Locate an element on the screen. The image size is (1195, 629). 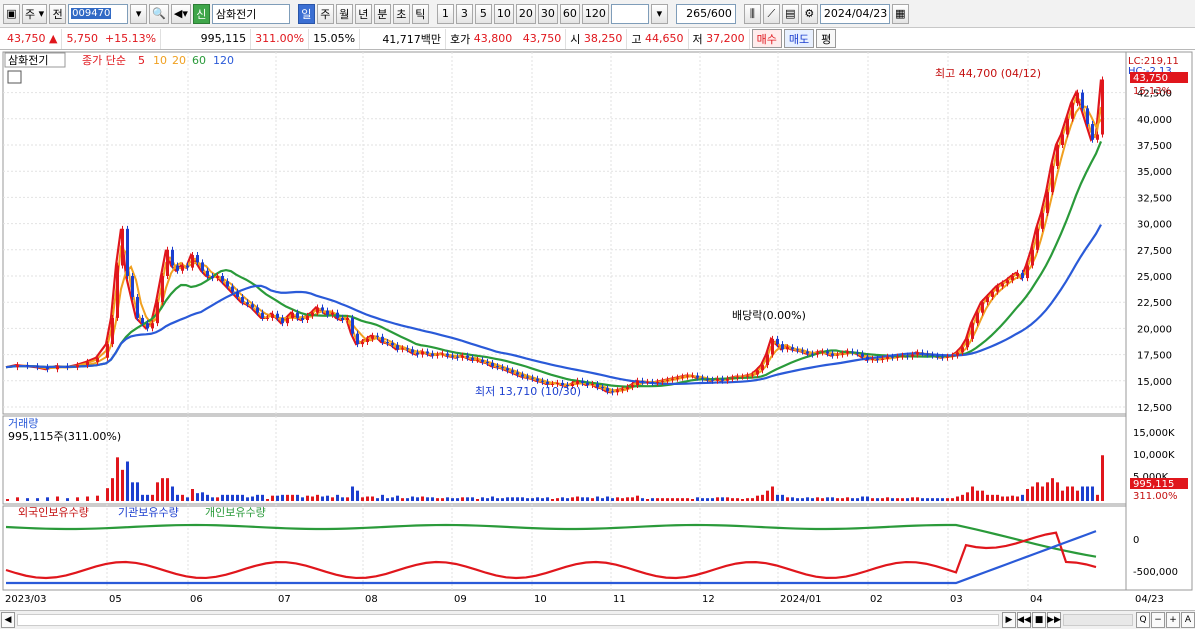
stock-code-input: 009470 is located at coordinates (98, 13).